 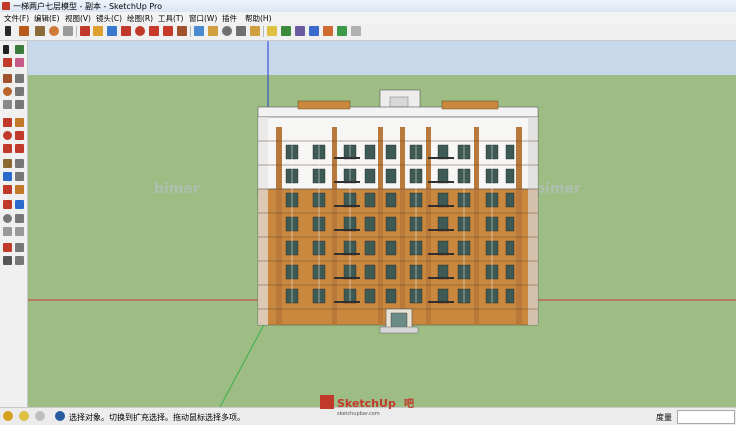 What do you see at coordinates (40, 416) in the screenshot?
I see `user-icon` at bounding box center [40, 416].